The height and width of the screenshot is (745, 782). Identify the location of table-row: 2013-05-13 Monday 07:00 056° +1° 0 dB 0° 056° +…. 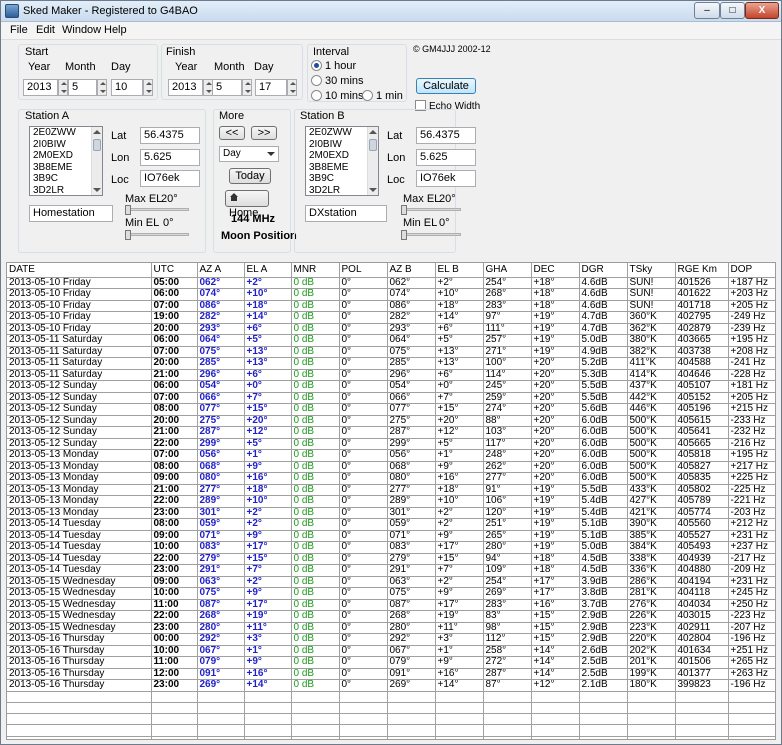
(391, 455).